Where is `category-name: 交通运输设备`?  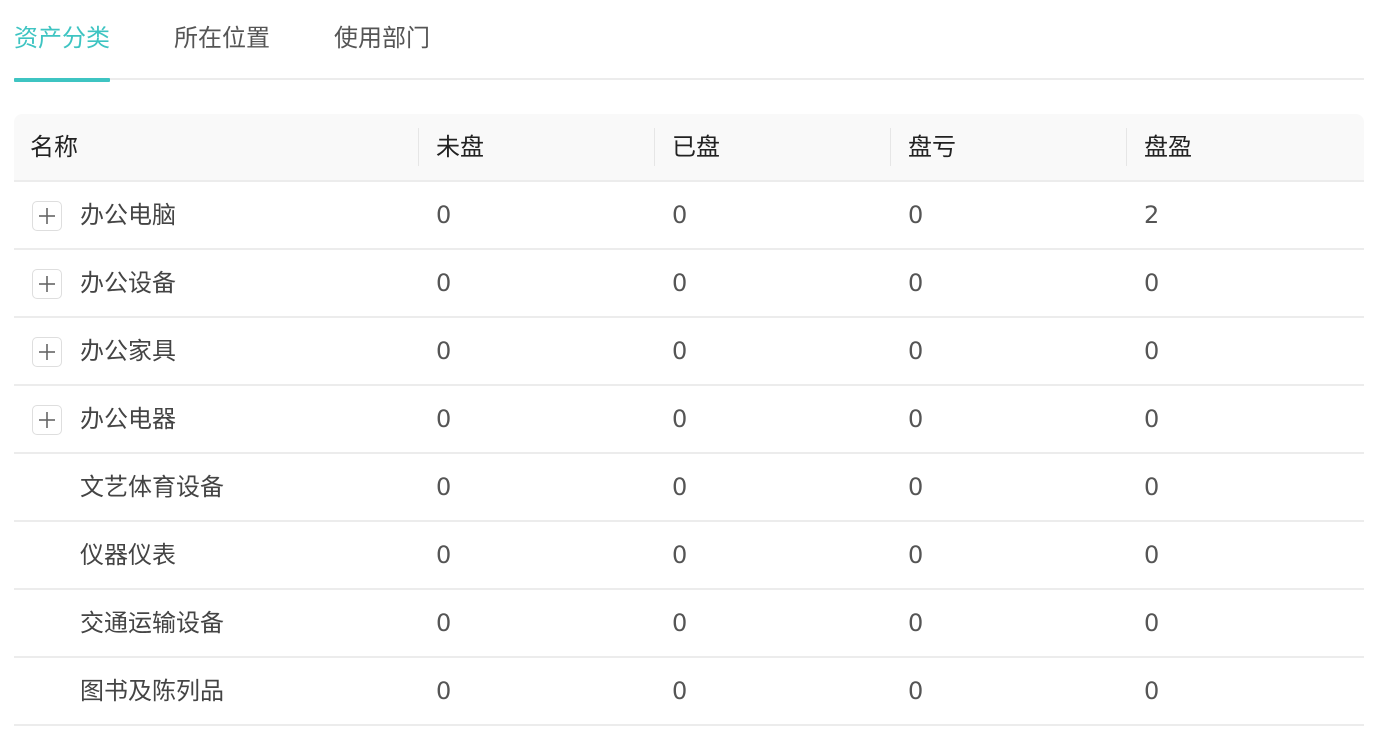 category-name: 交通运输设备 is located at coordinates (152, 623).